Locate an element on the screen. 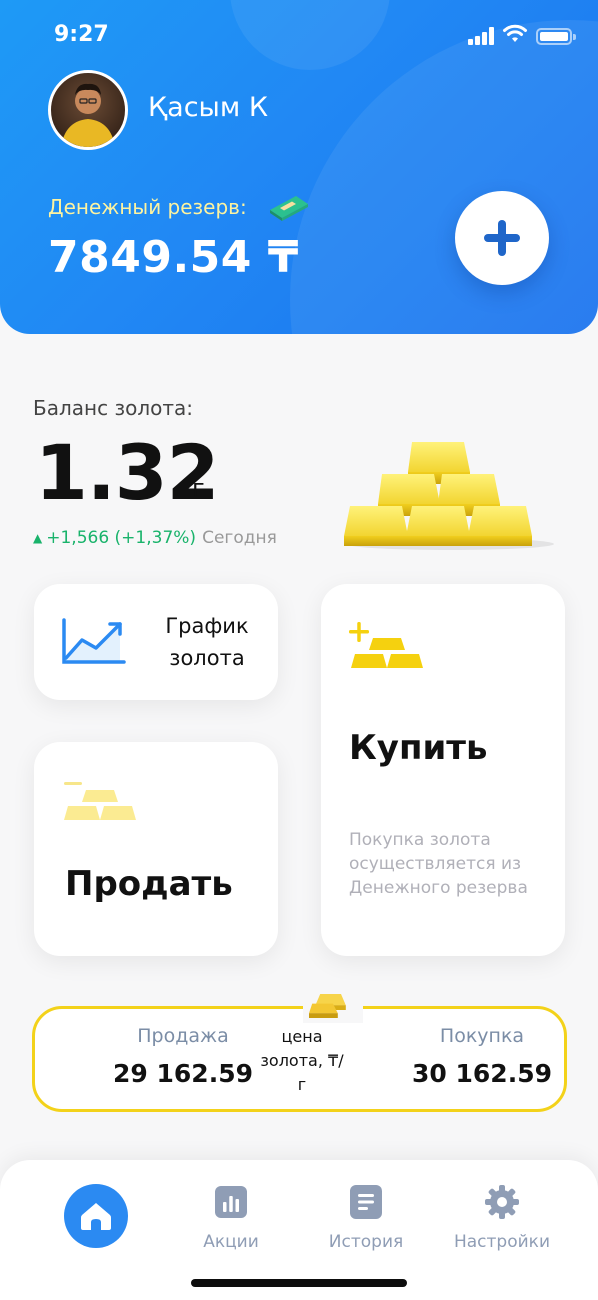 The image size is (598, 1300). battery-icon is located at coordinates (556, 36).